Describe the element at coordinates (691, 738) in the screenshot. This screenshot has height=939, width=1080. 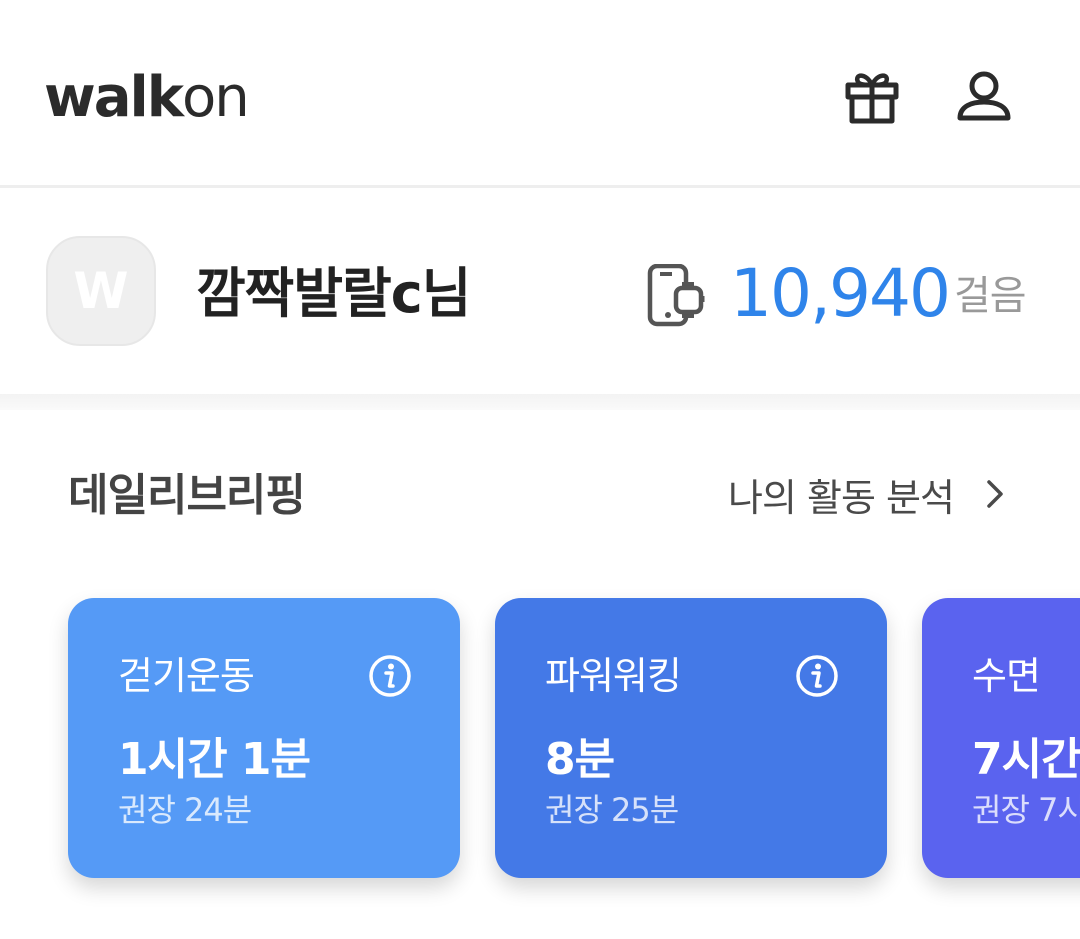
I see `power-walking-card: 파워워킹 8분 권장 25분` at that location.